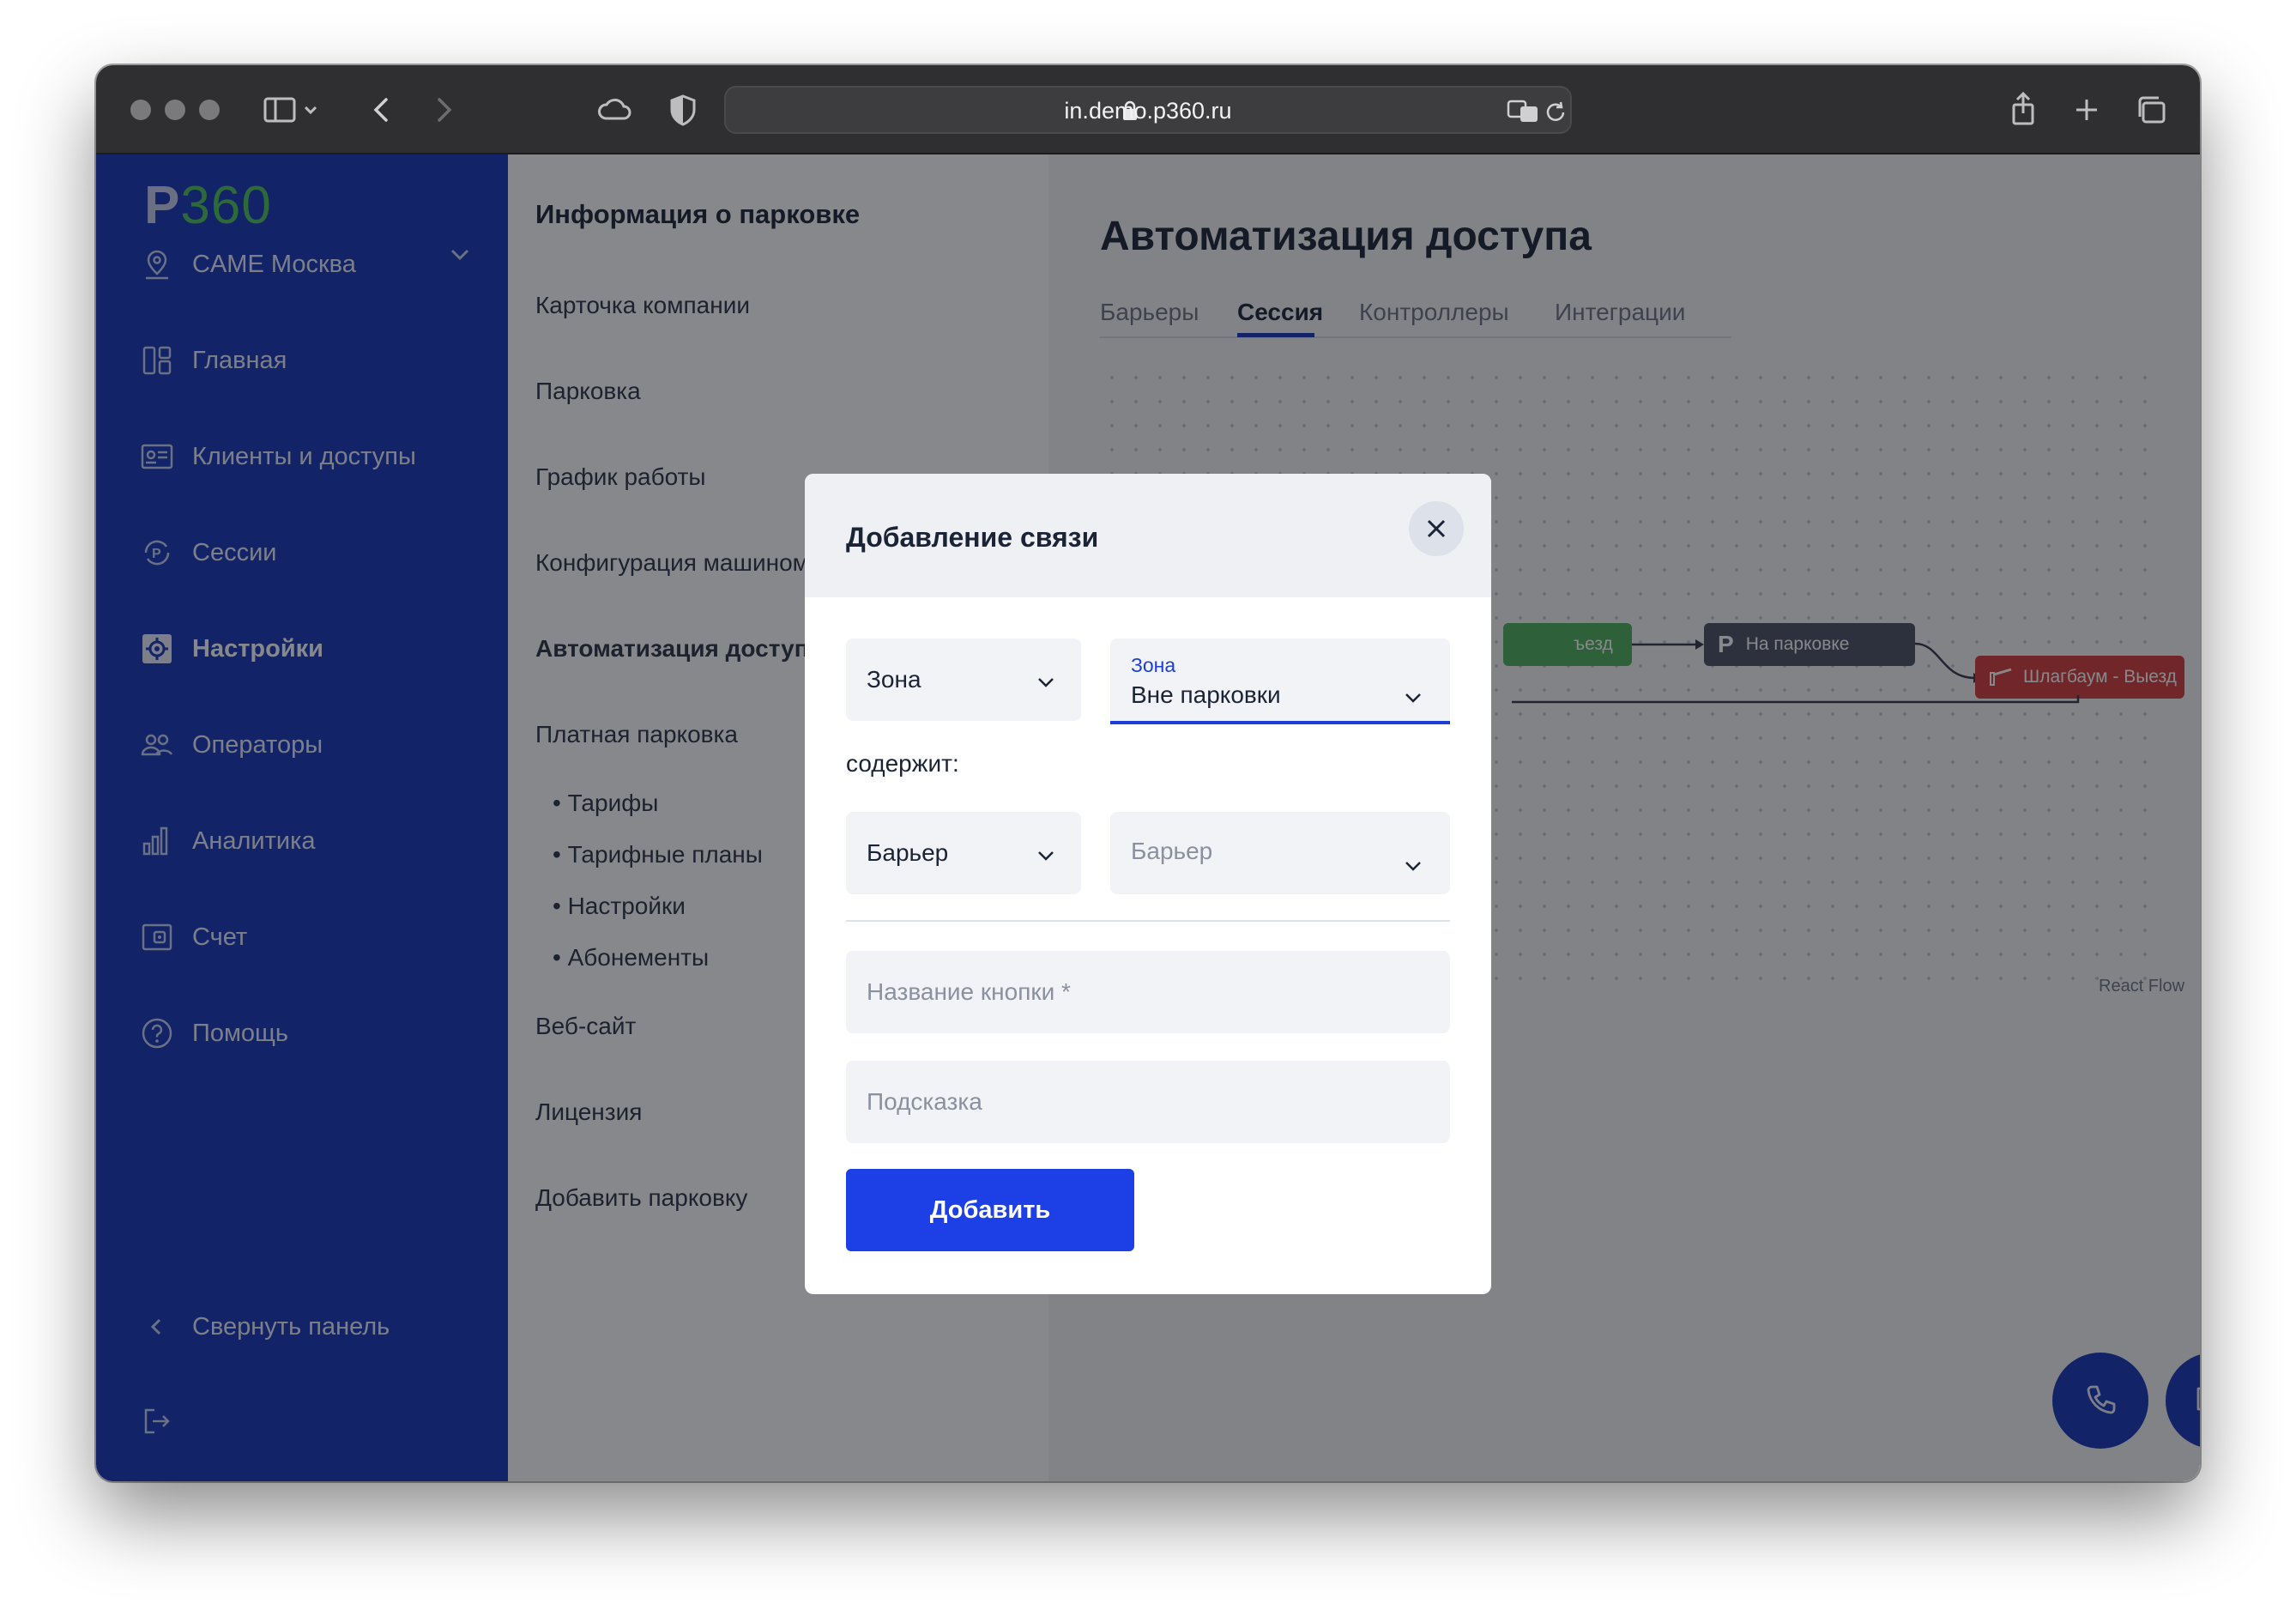 This screenshot has width=2296, height=1610. What do you see at coordinates (1556, 112) in the screenshot?
I see `reload-icon` at bounding box center [1556, 112].